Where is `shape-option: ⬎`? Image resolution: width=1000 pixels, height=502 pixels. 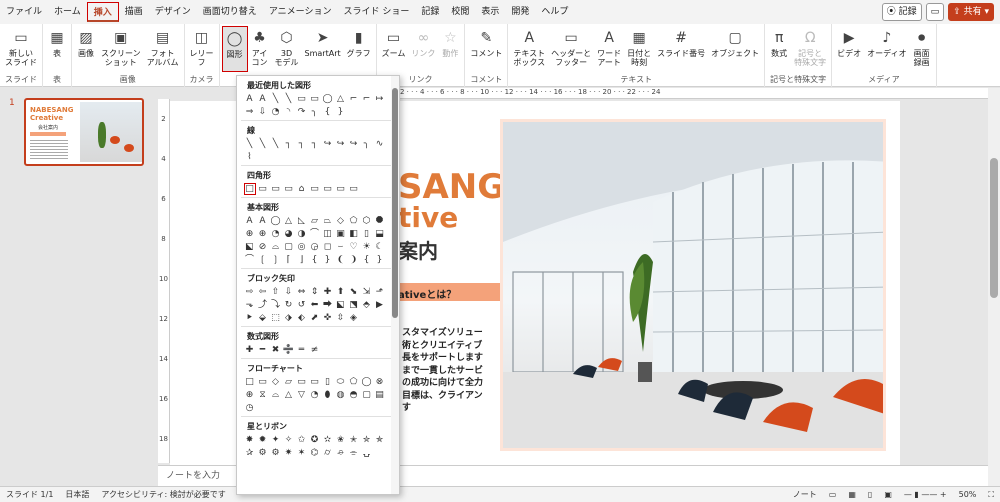
shape-option: ⬎ is located at coordinates (250, 305).